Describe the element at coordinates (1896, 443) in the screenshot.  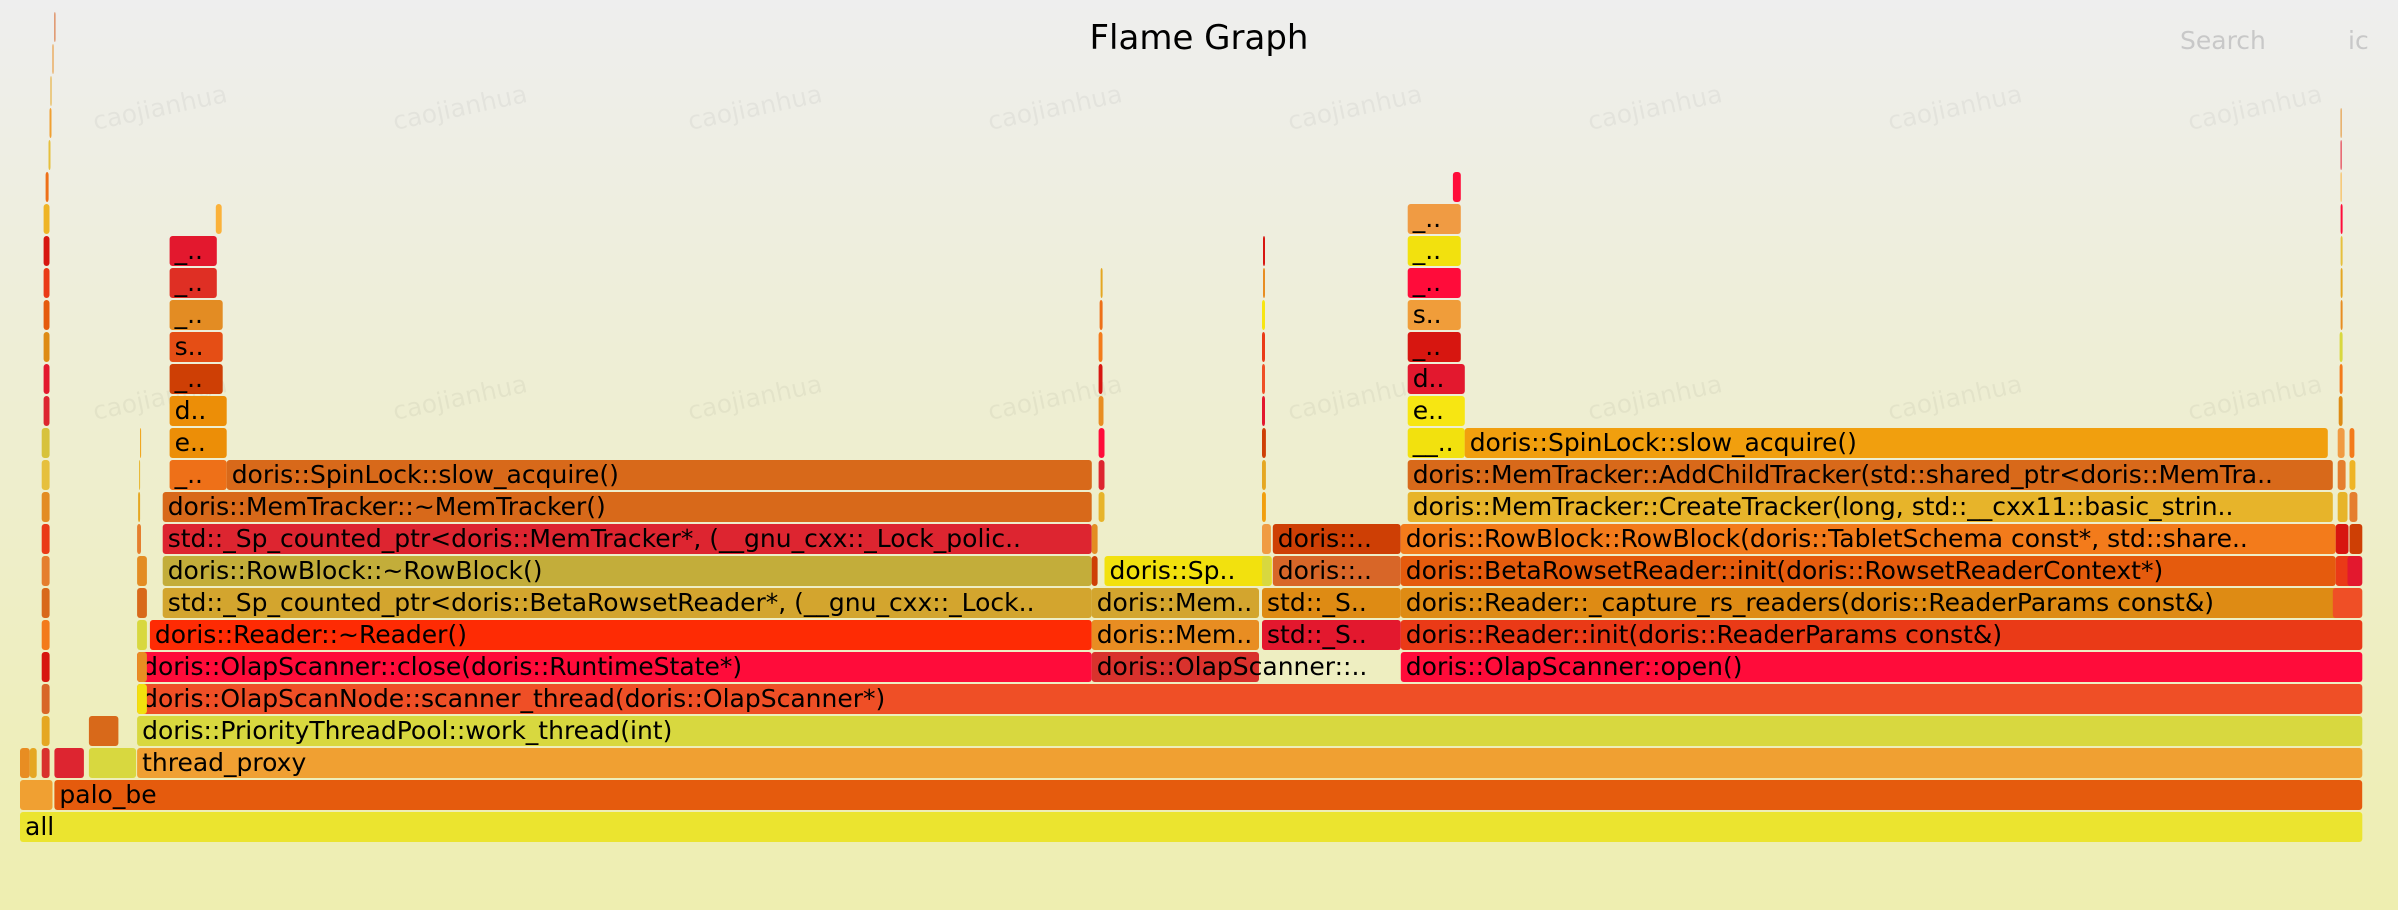
I see `flame-frame: doris::SpinLock::slow_acquire()` at that location.